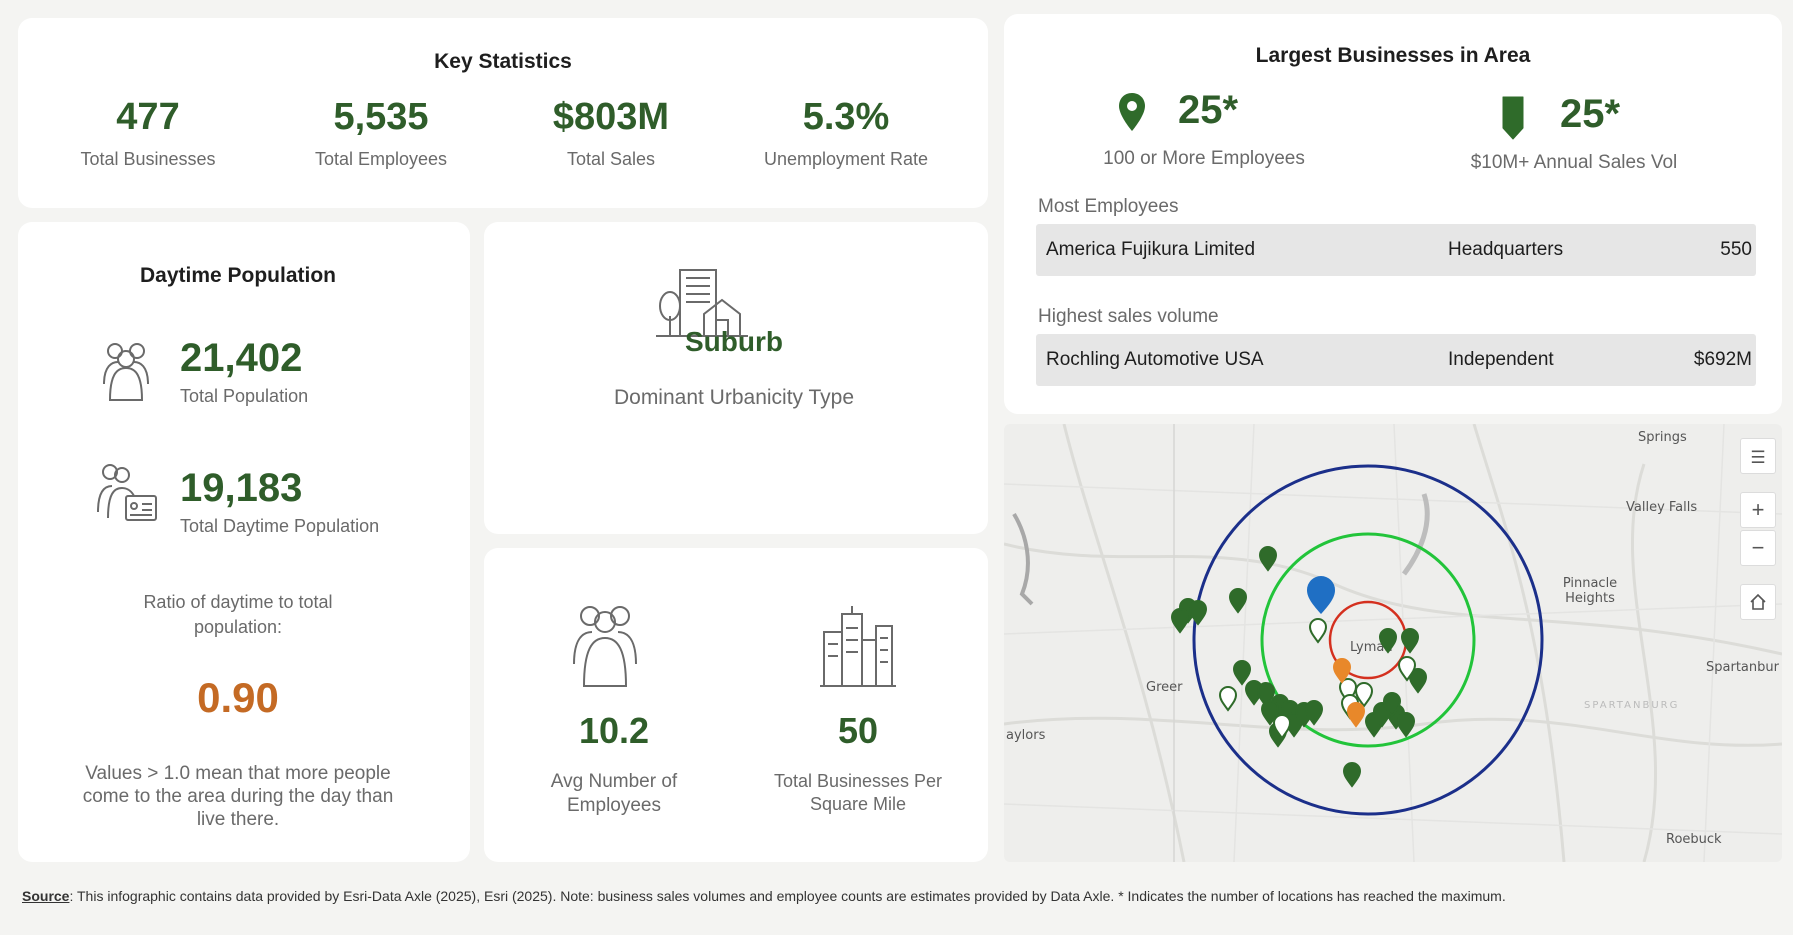 The height and width of the screenshot is (935, 1793). I want to click on stat-value: 5.3%, so click(846, 117).